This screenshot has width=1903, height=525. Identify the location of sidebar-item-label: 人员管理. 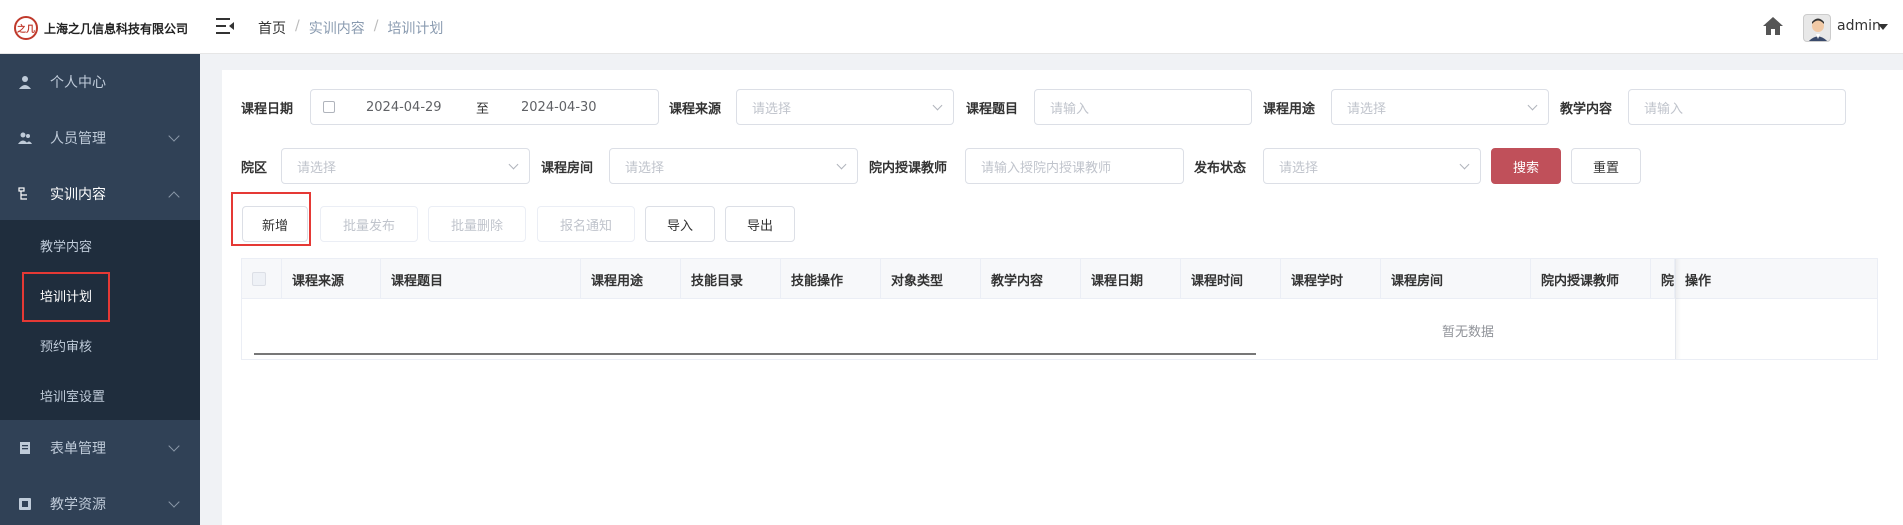
(78, 139).